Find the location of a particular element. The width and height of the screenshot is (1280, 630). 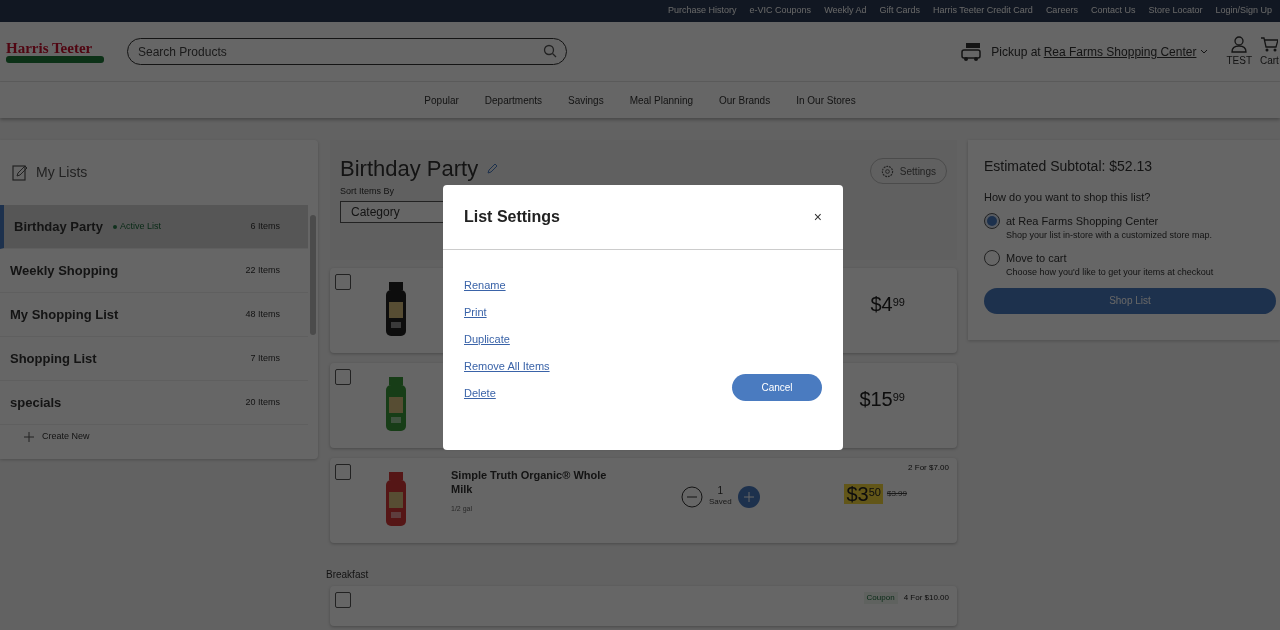

question-text: How do you want to shop this list? is located at coordinates (1068, 197).